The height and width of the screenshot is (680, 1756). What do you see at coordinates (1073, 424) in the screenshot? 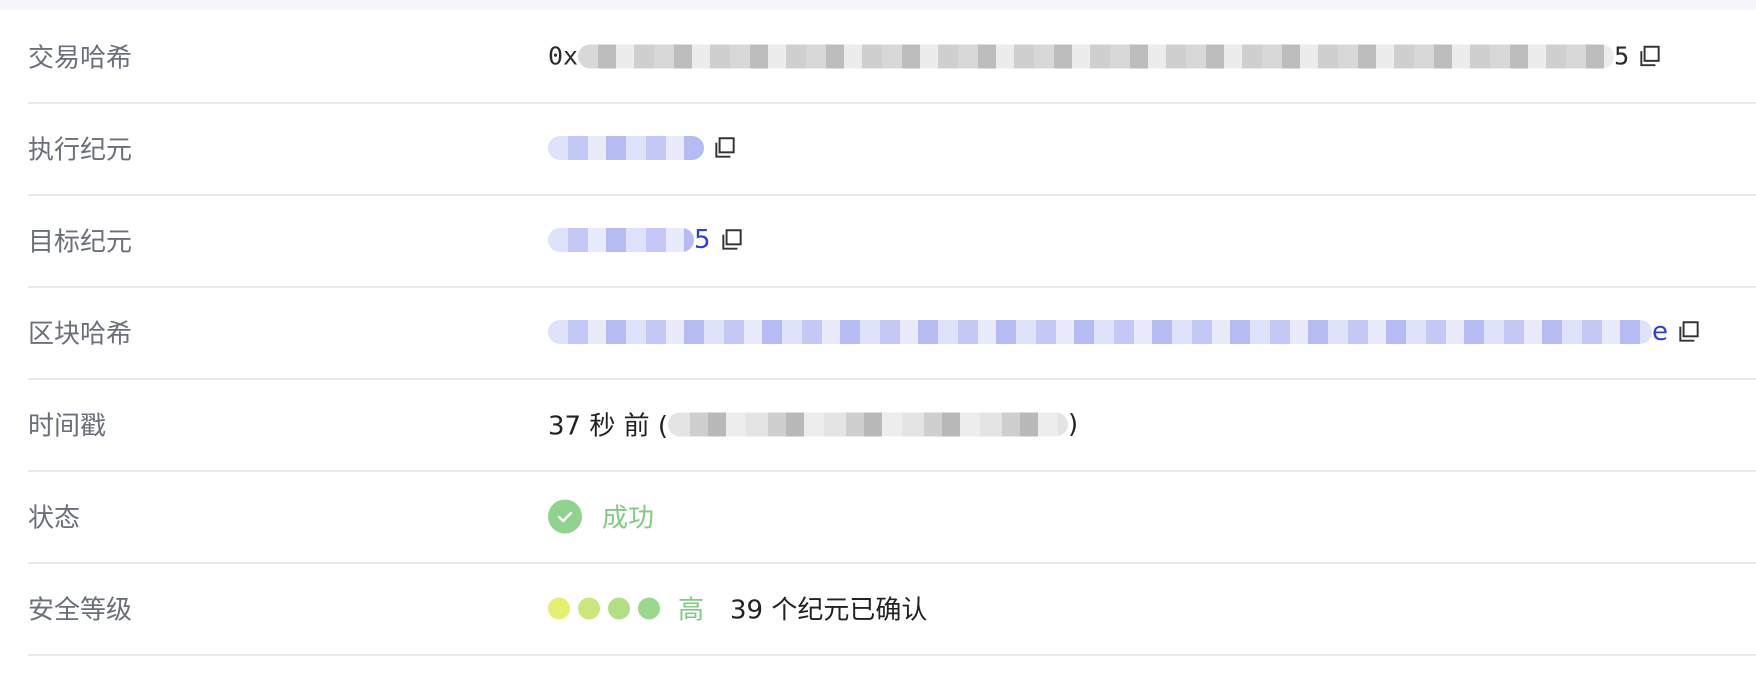
I see `timestamp-close-paren: )` at bounding box center [1073, 424].